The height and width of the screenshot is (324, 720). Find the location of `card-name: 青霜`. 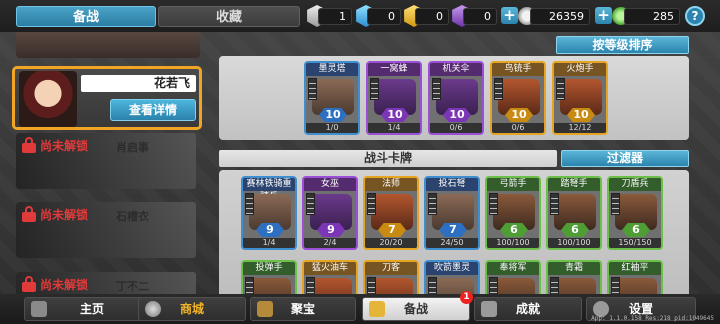

card-name: 青霜 is located at coordinates (574, 268).